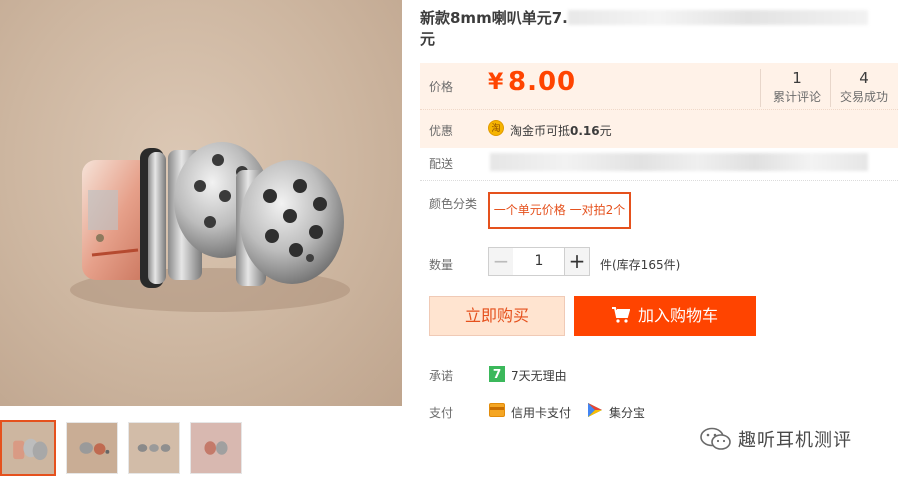  What do you see at coordinates (655, 29) in the screenshot?
I see `product-title: 新款8mm喇叭单元7. 元` at bounding box center [655, 29].